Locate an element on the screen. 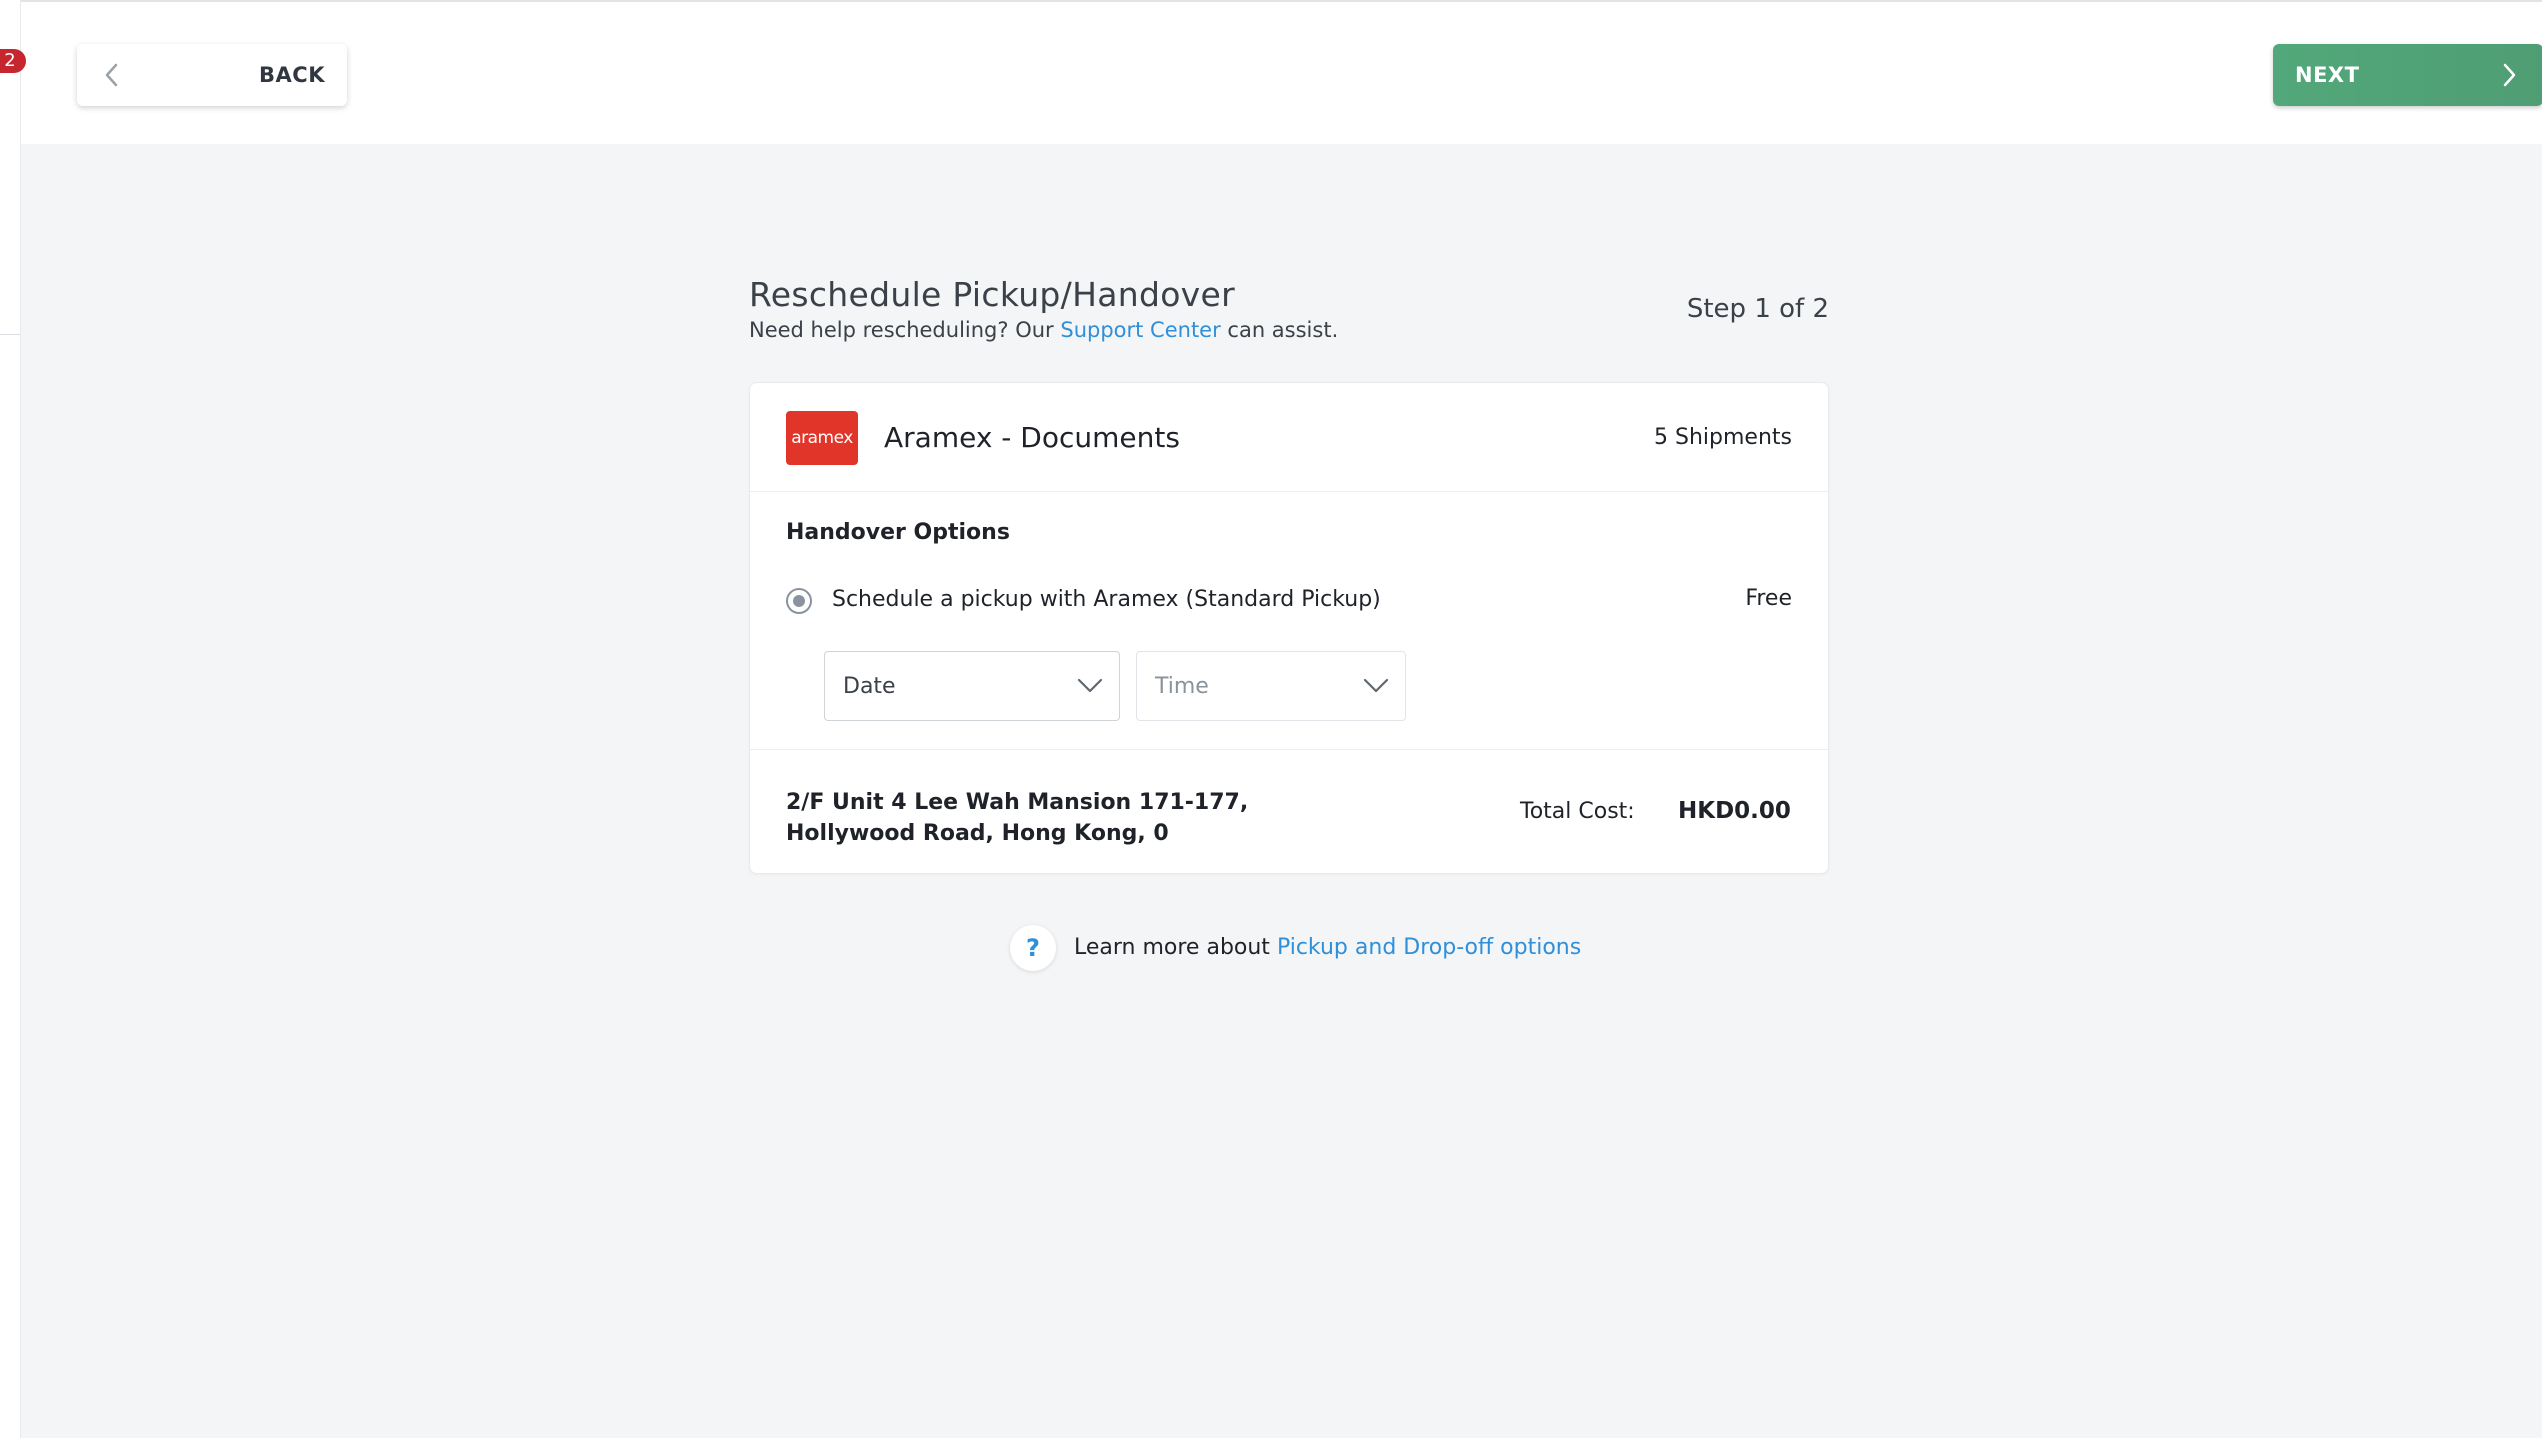 The image size is (2542, 1438). card-divider is located at coordinates (1289, 749).